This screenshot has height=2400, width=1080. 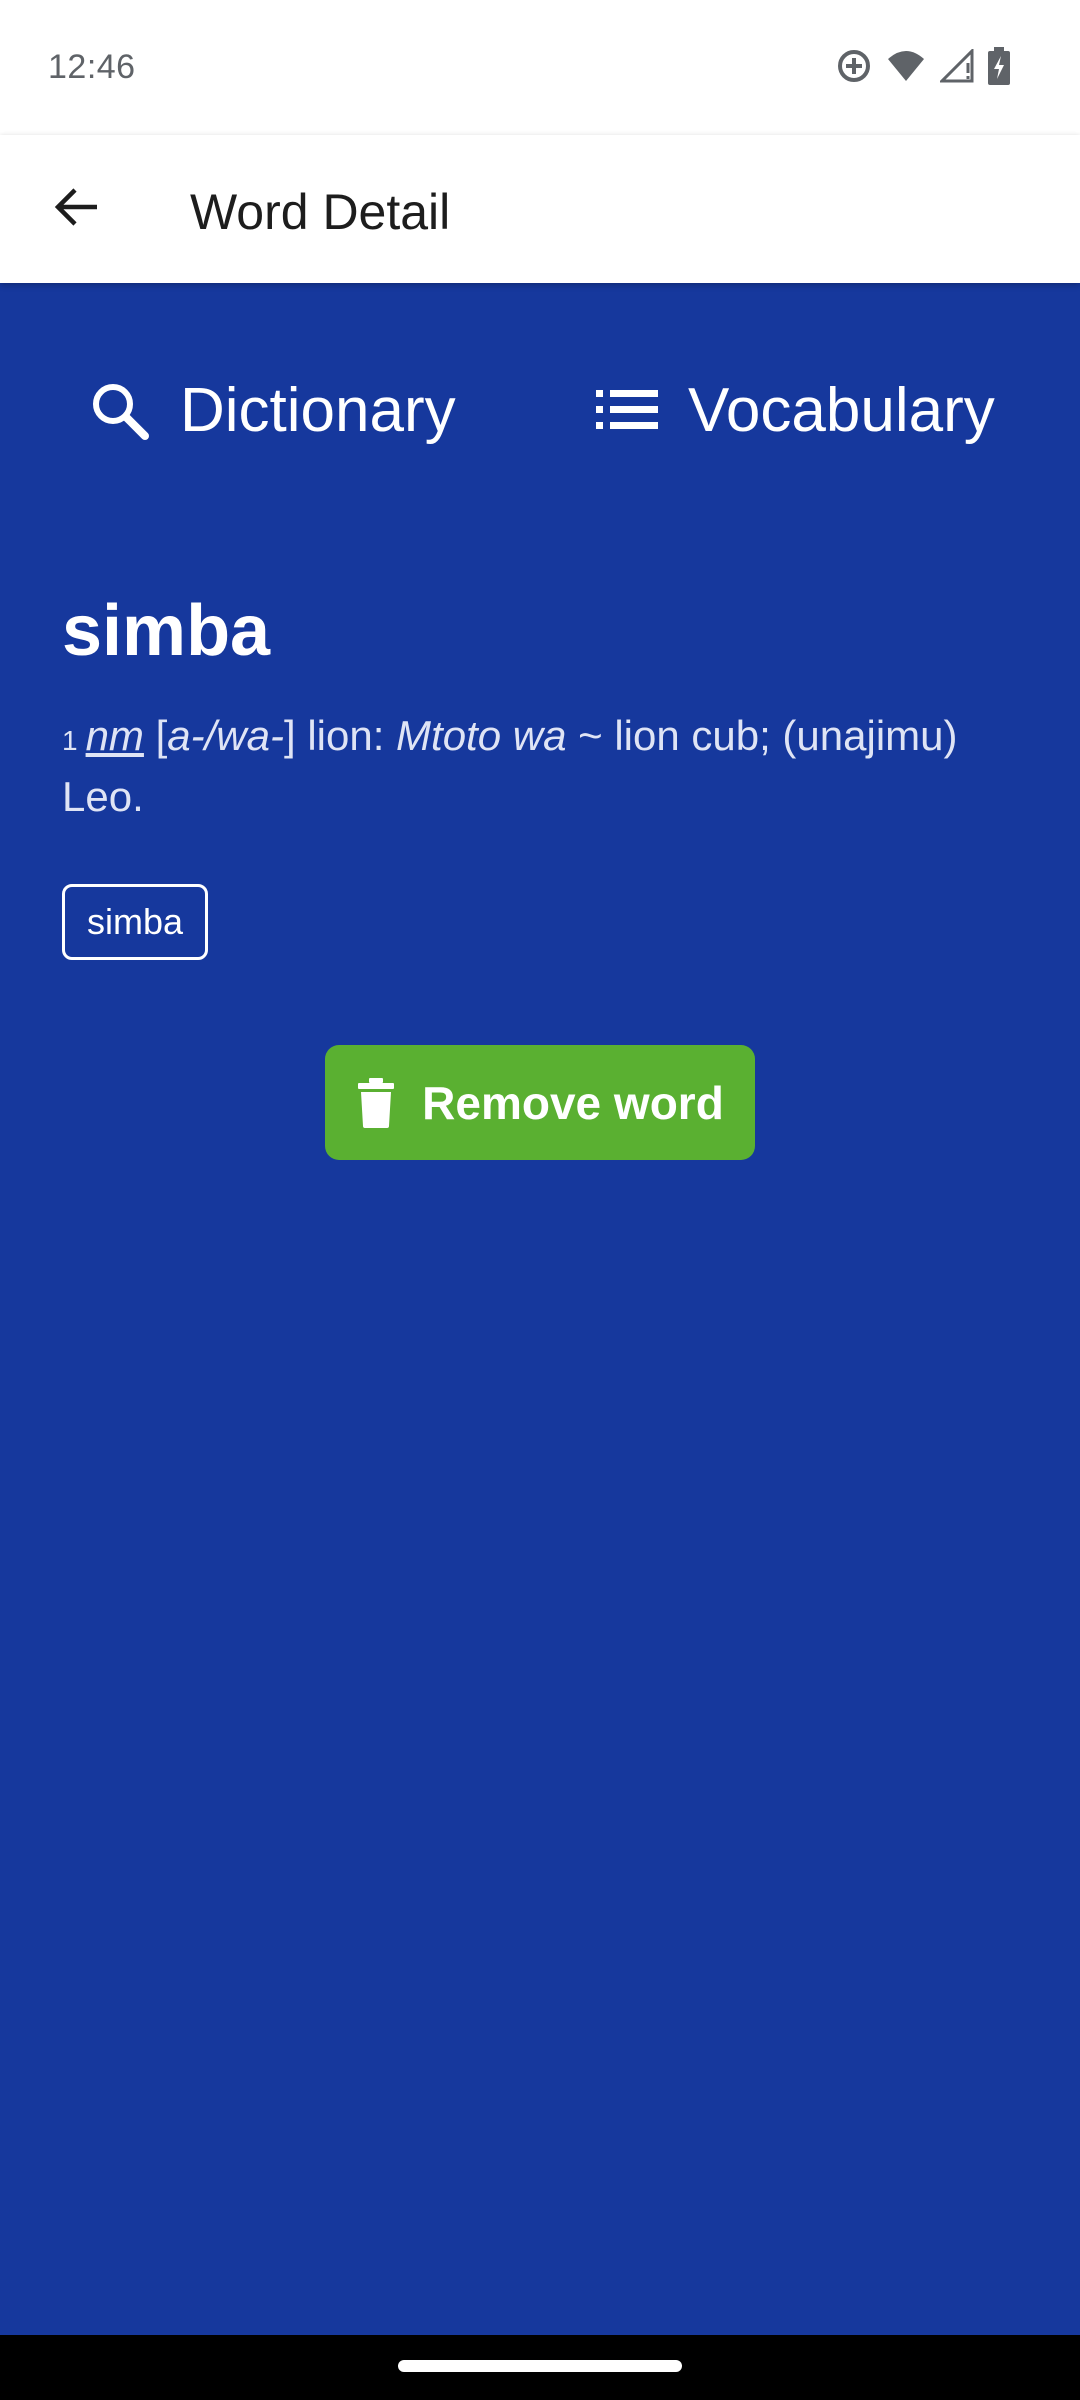 I want to click on tab-vocabulary: Vocabulary, so click(x=793, y=410).